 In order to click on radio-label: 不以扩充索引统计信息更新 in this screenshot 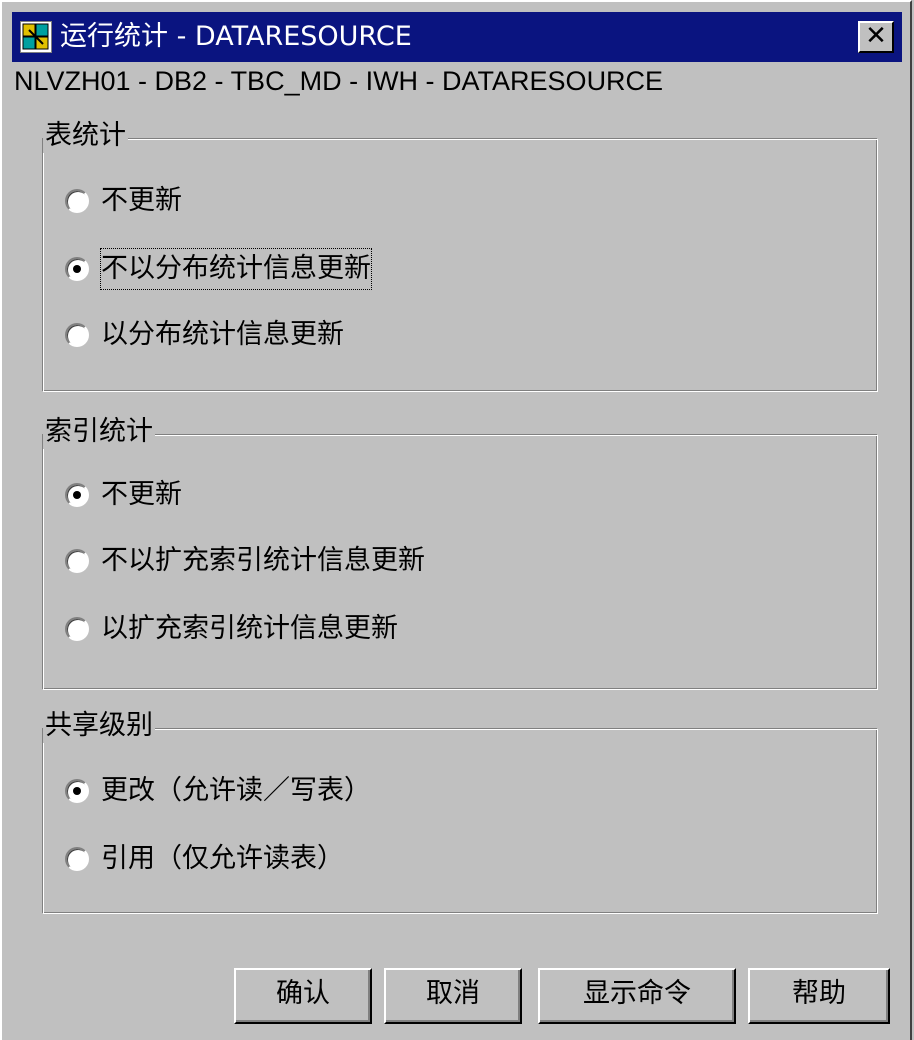, I will do `click(263, 560)`.